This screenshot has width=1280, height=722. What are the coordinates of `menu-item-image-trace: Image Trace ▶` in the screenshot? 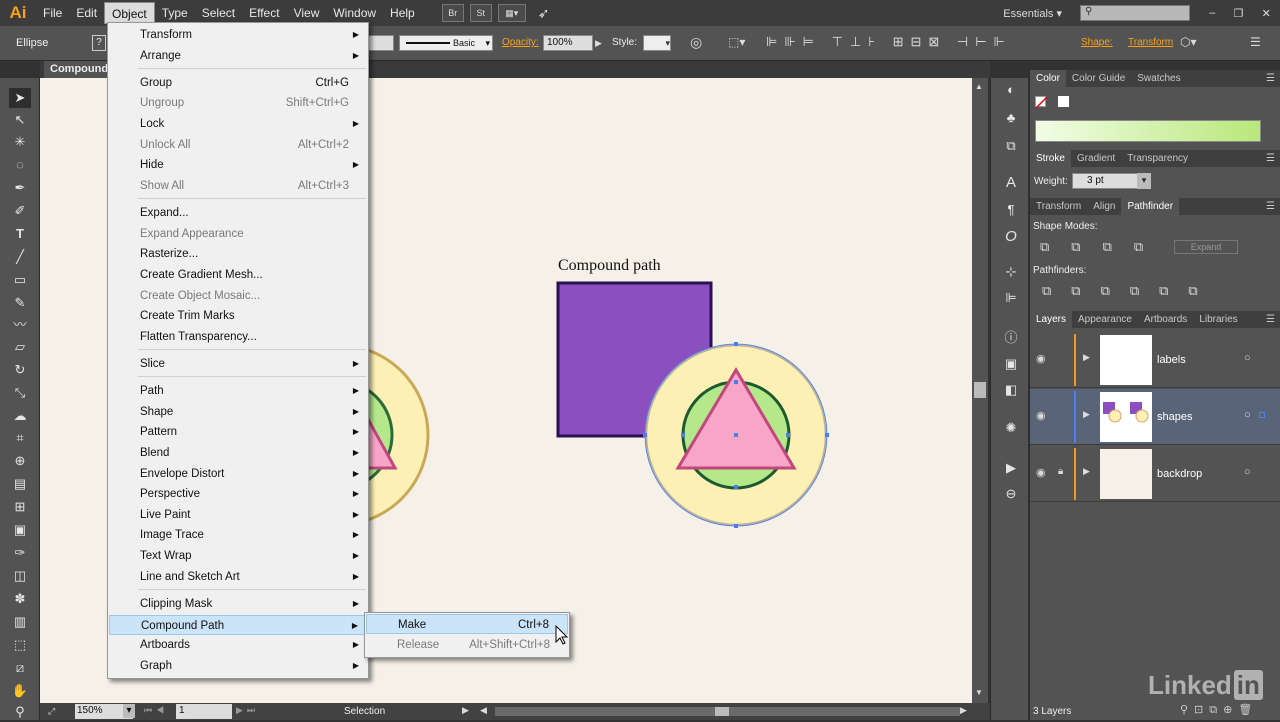 It's located at (238, 535).